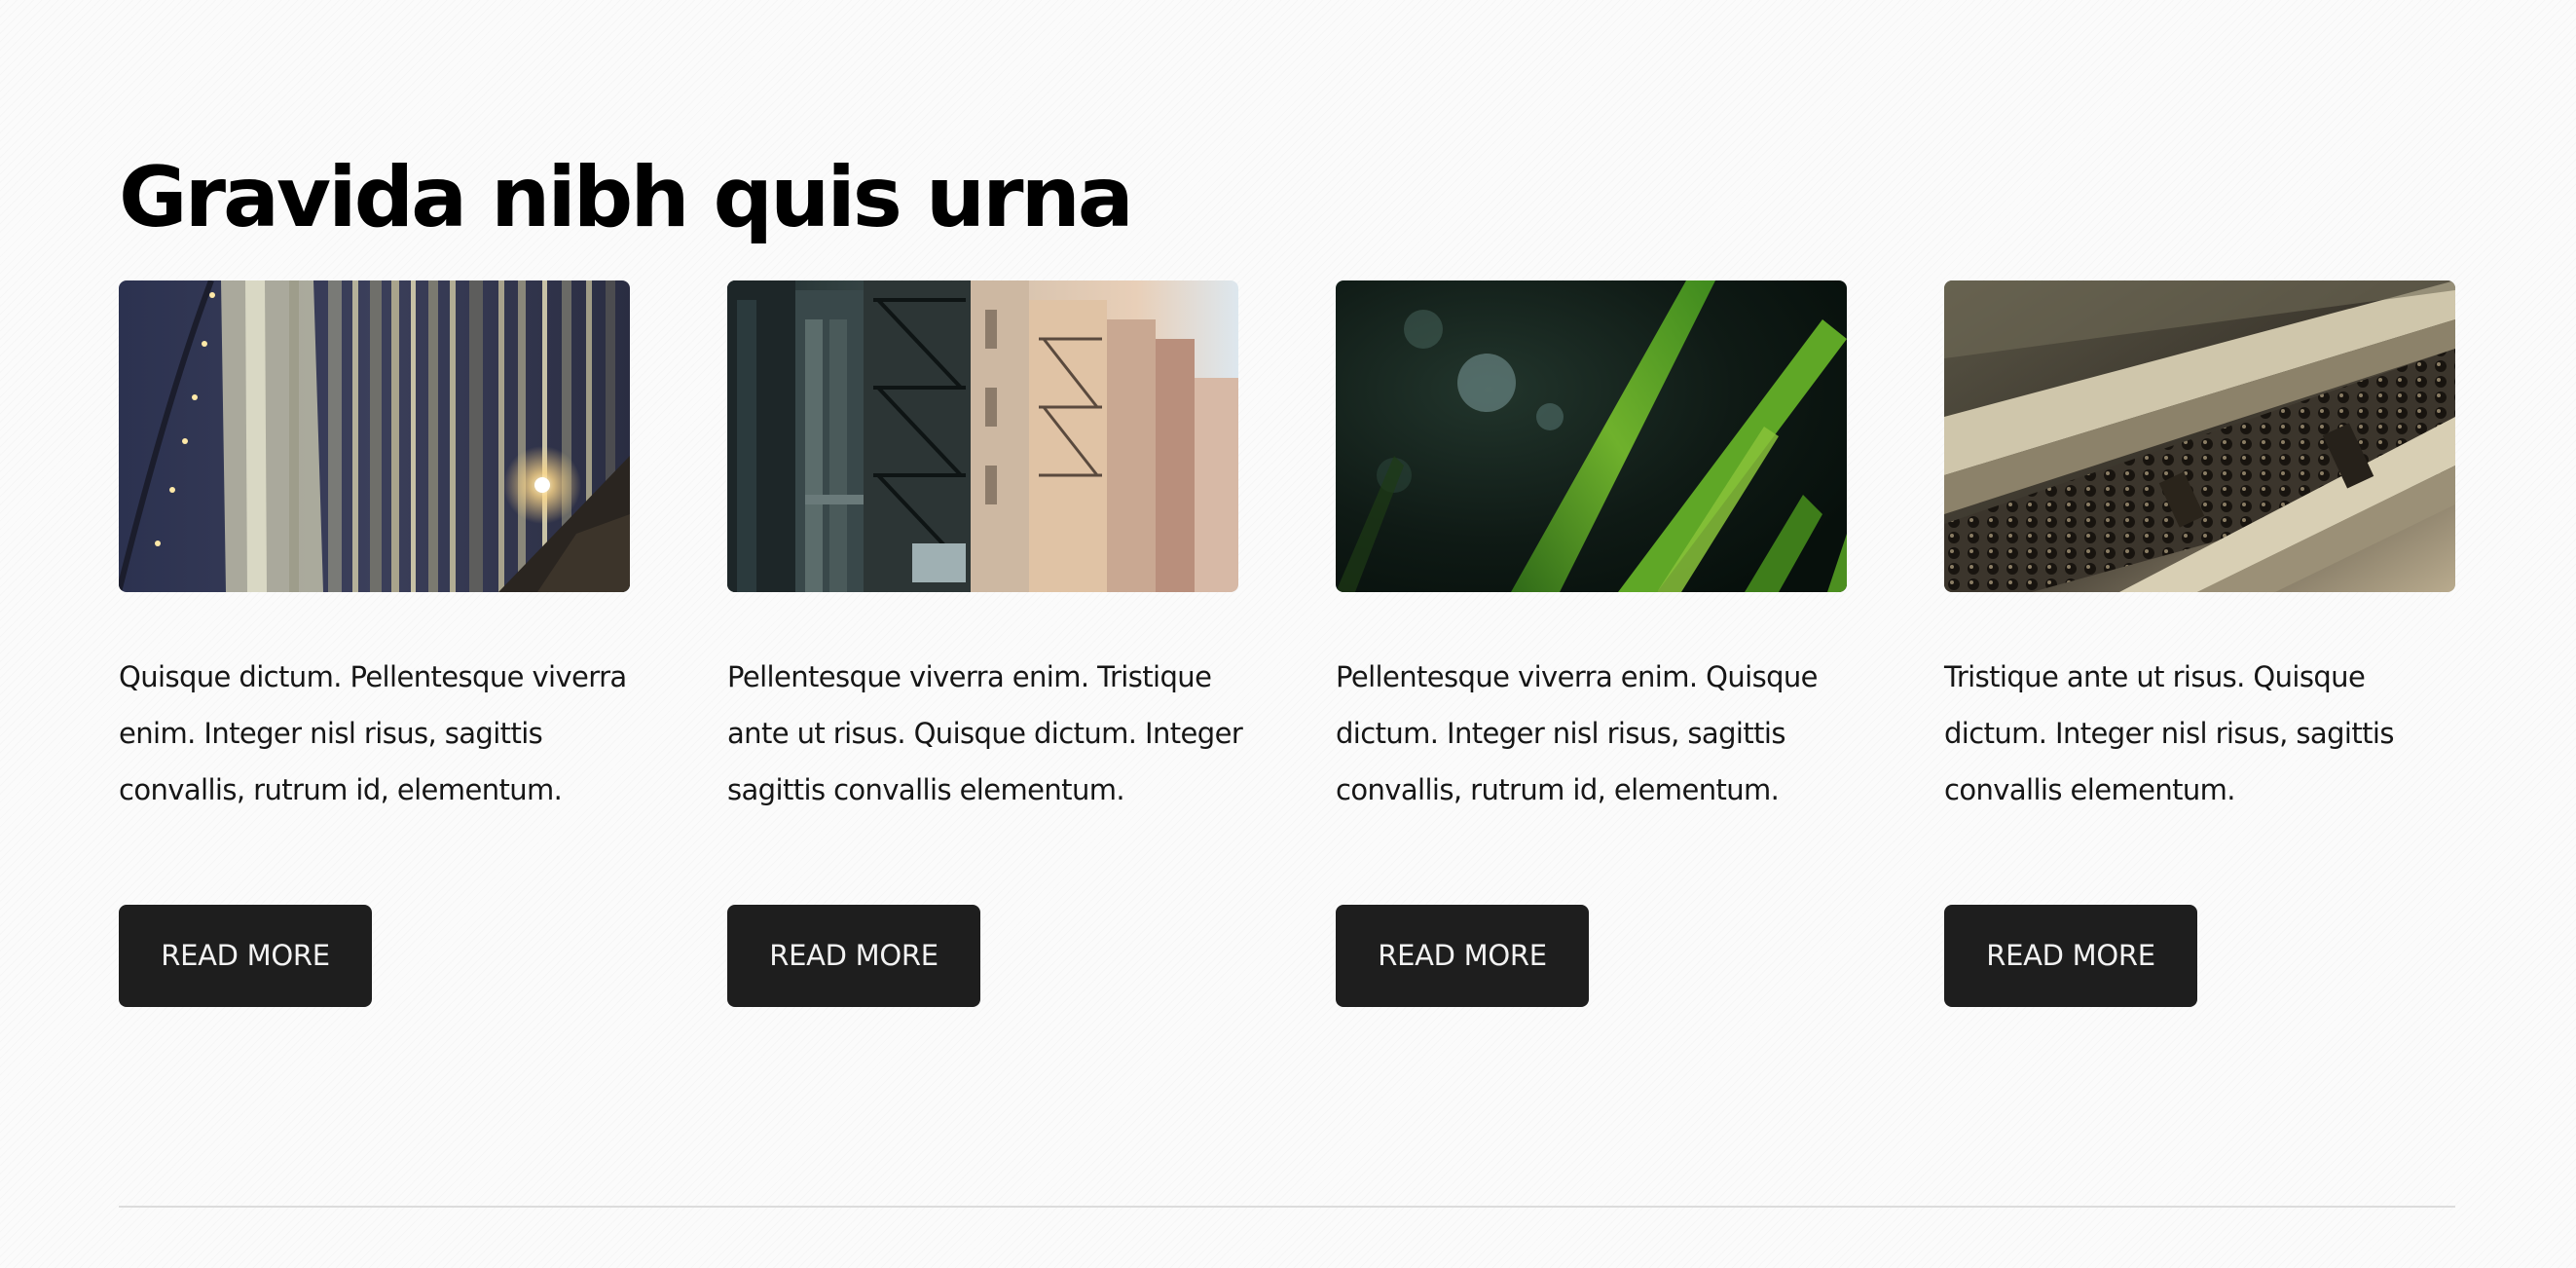 The height and width of the screenshot is (1268, 2576). I want to click on green-grass-image, so click(1591, 436).